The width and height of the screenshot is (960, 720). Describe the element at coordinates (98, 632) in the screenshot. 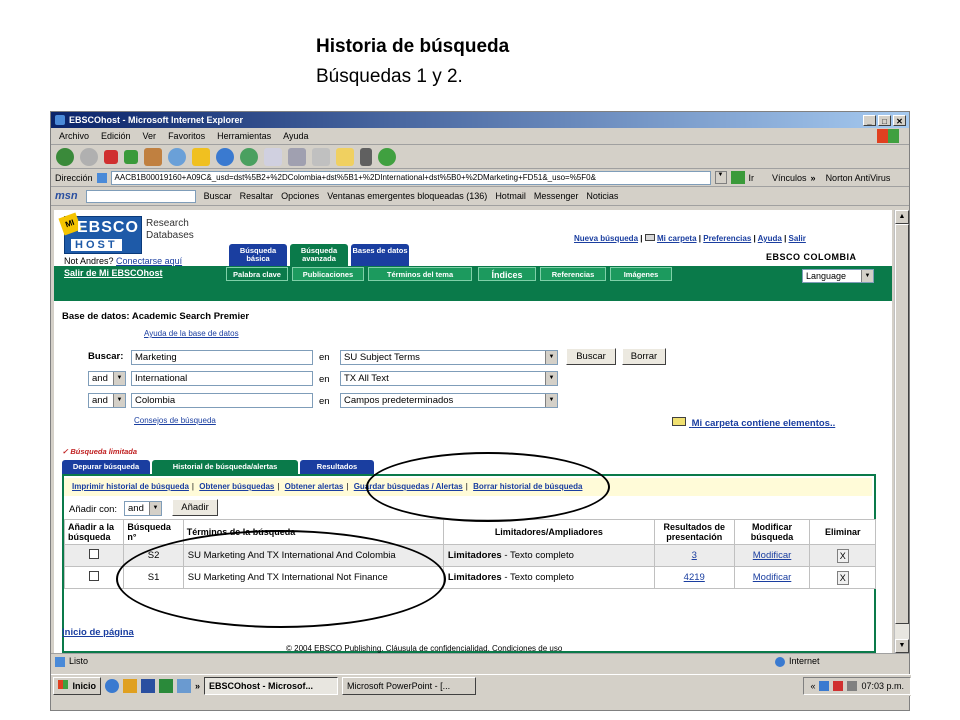

I see `top-of-page-link: Inicio de página` at that location.